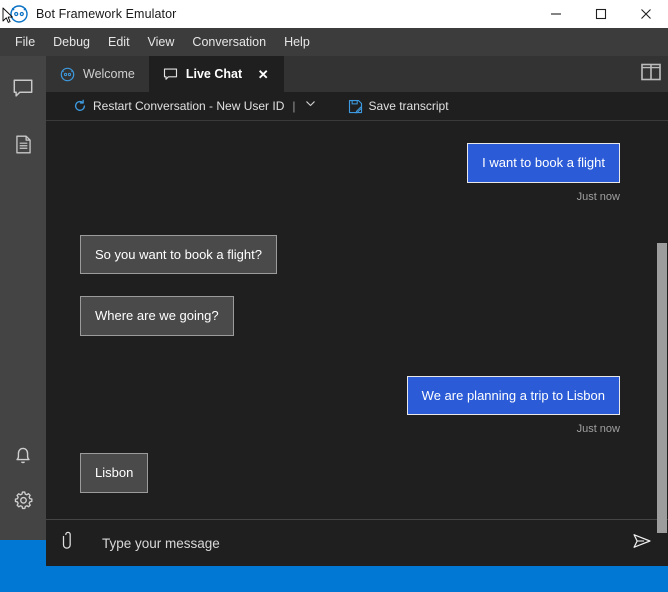 The height and width of the screenshot is (592, 668). I want to click on menu-conversation: Conversation, so click(229, 42).